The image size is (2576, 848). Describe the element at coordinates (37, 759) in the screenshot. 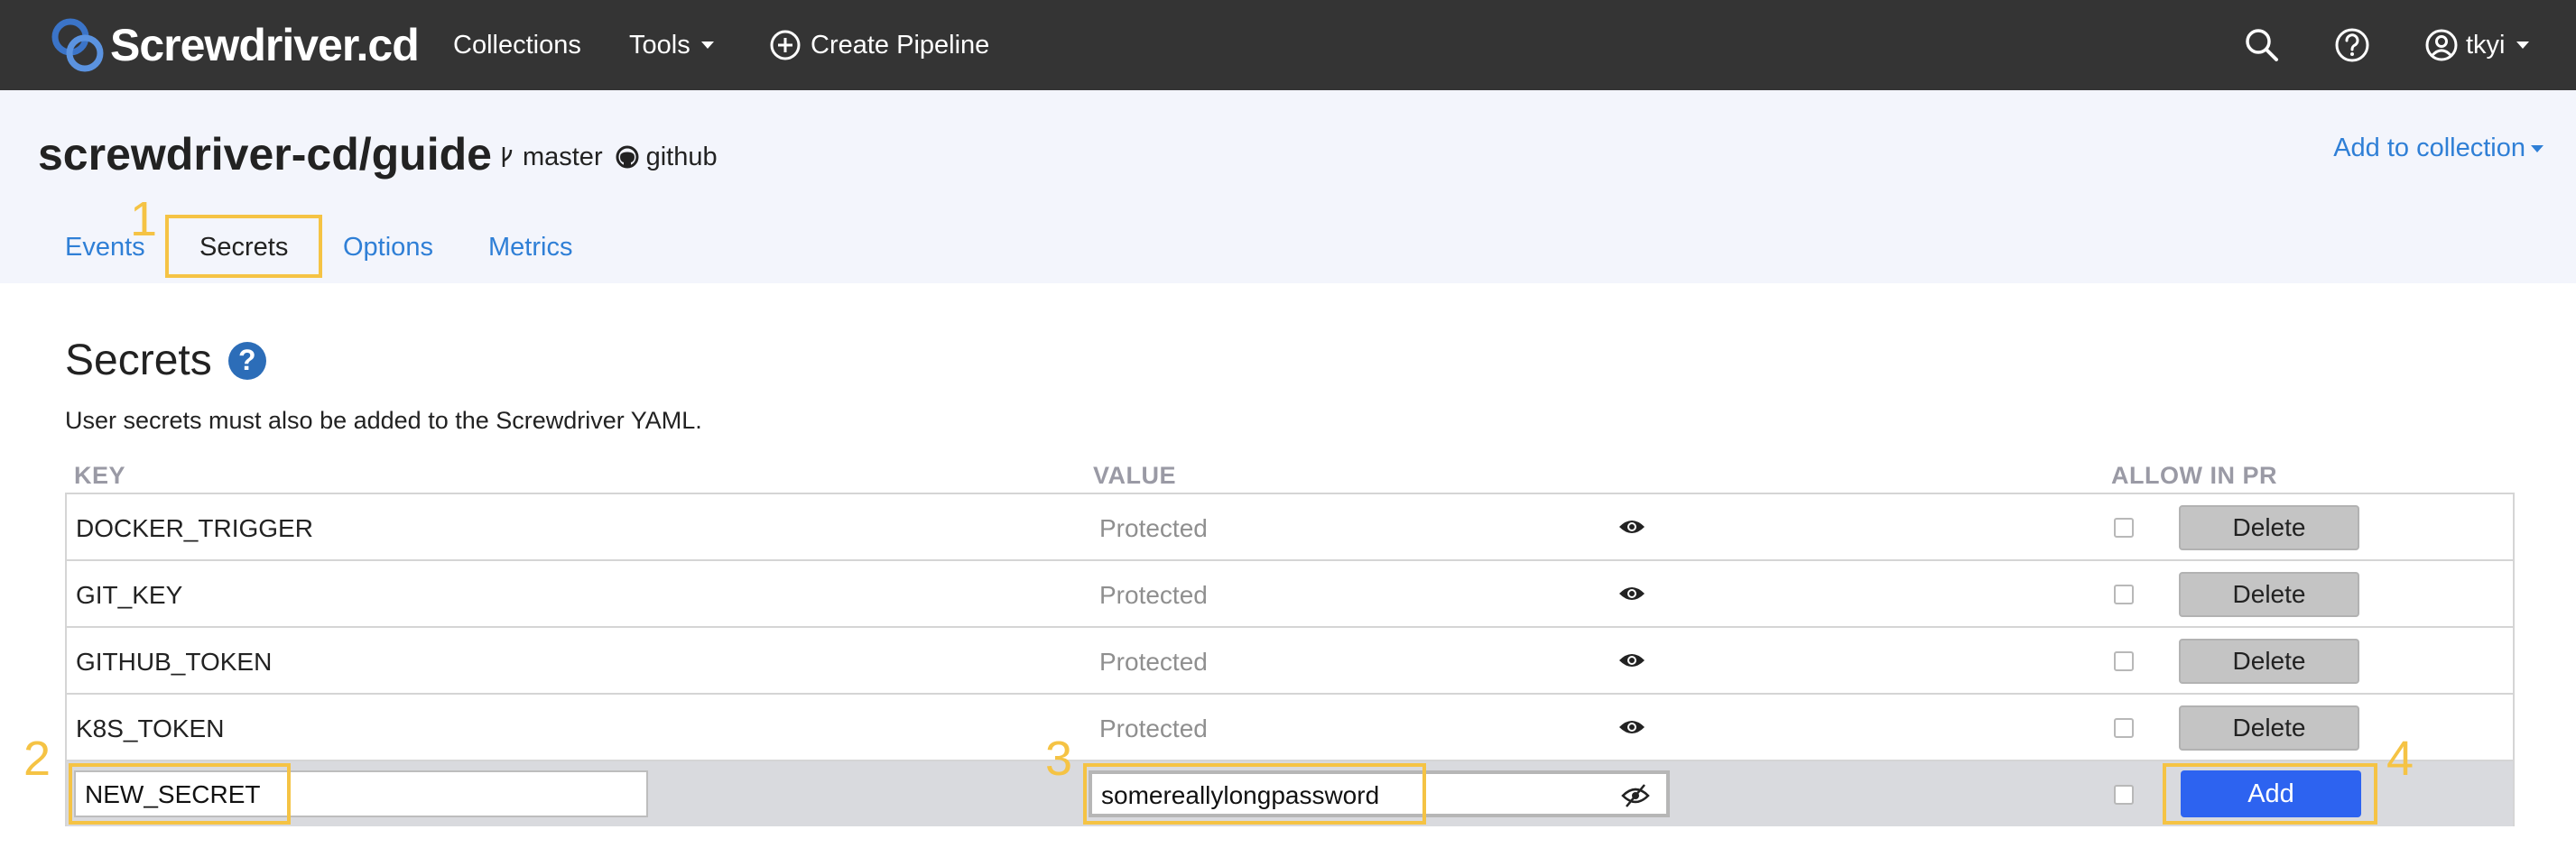

I see `annotation-number-2: 2` at that location.